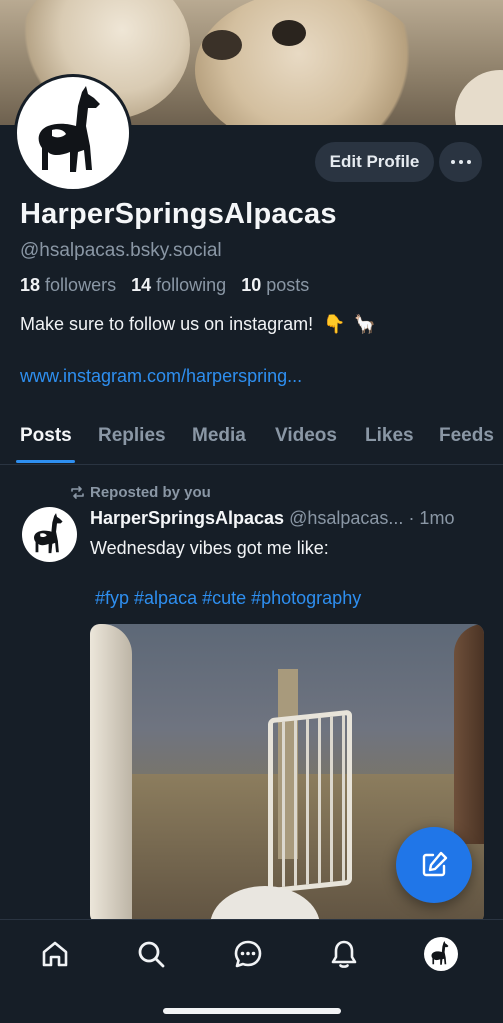  Describe the element at coordinates (81, 285) in the screenshot. I see `followers-label: followers` at that location.